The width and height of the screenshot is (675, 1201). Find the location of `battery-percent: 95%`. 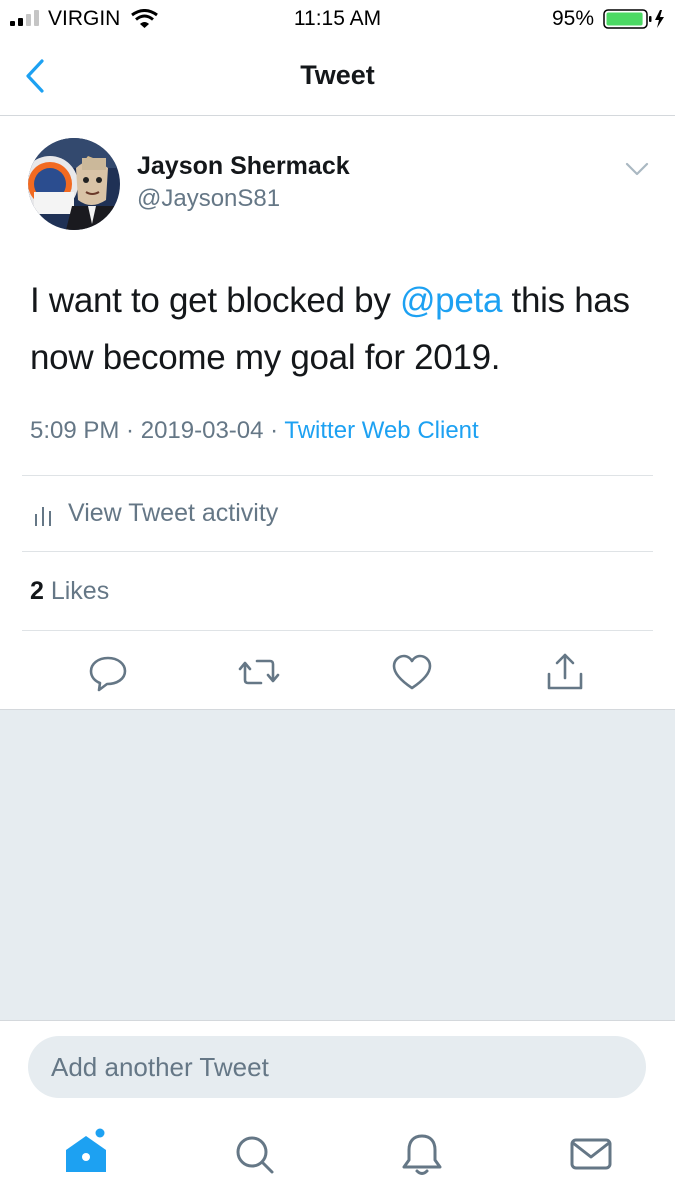

battery-percent: 95% is located at coordinates (573, 18).